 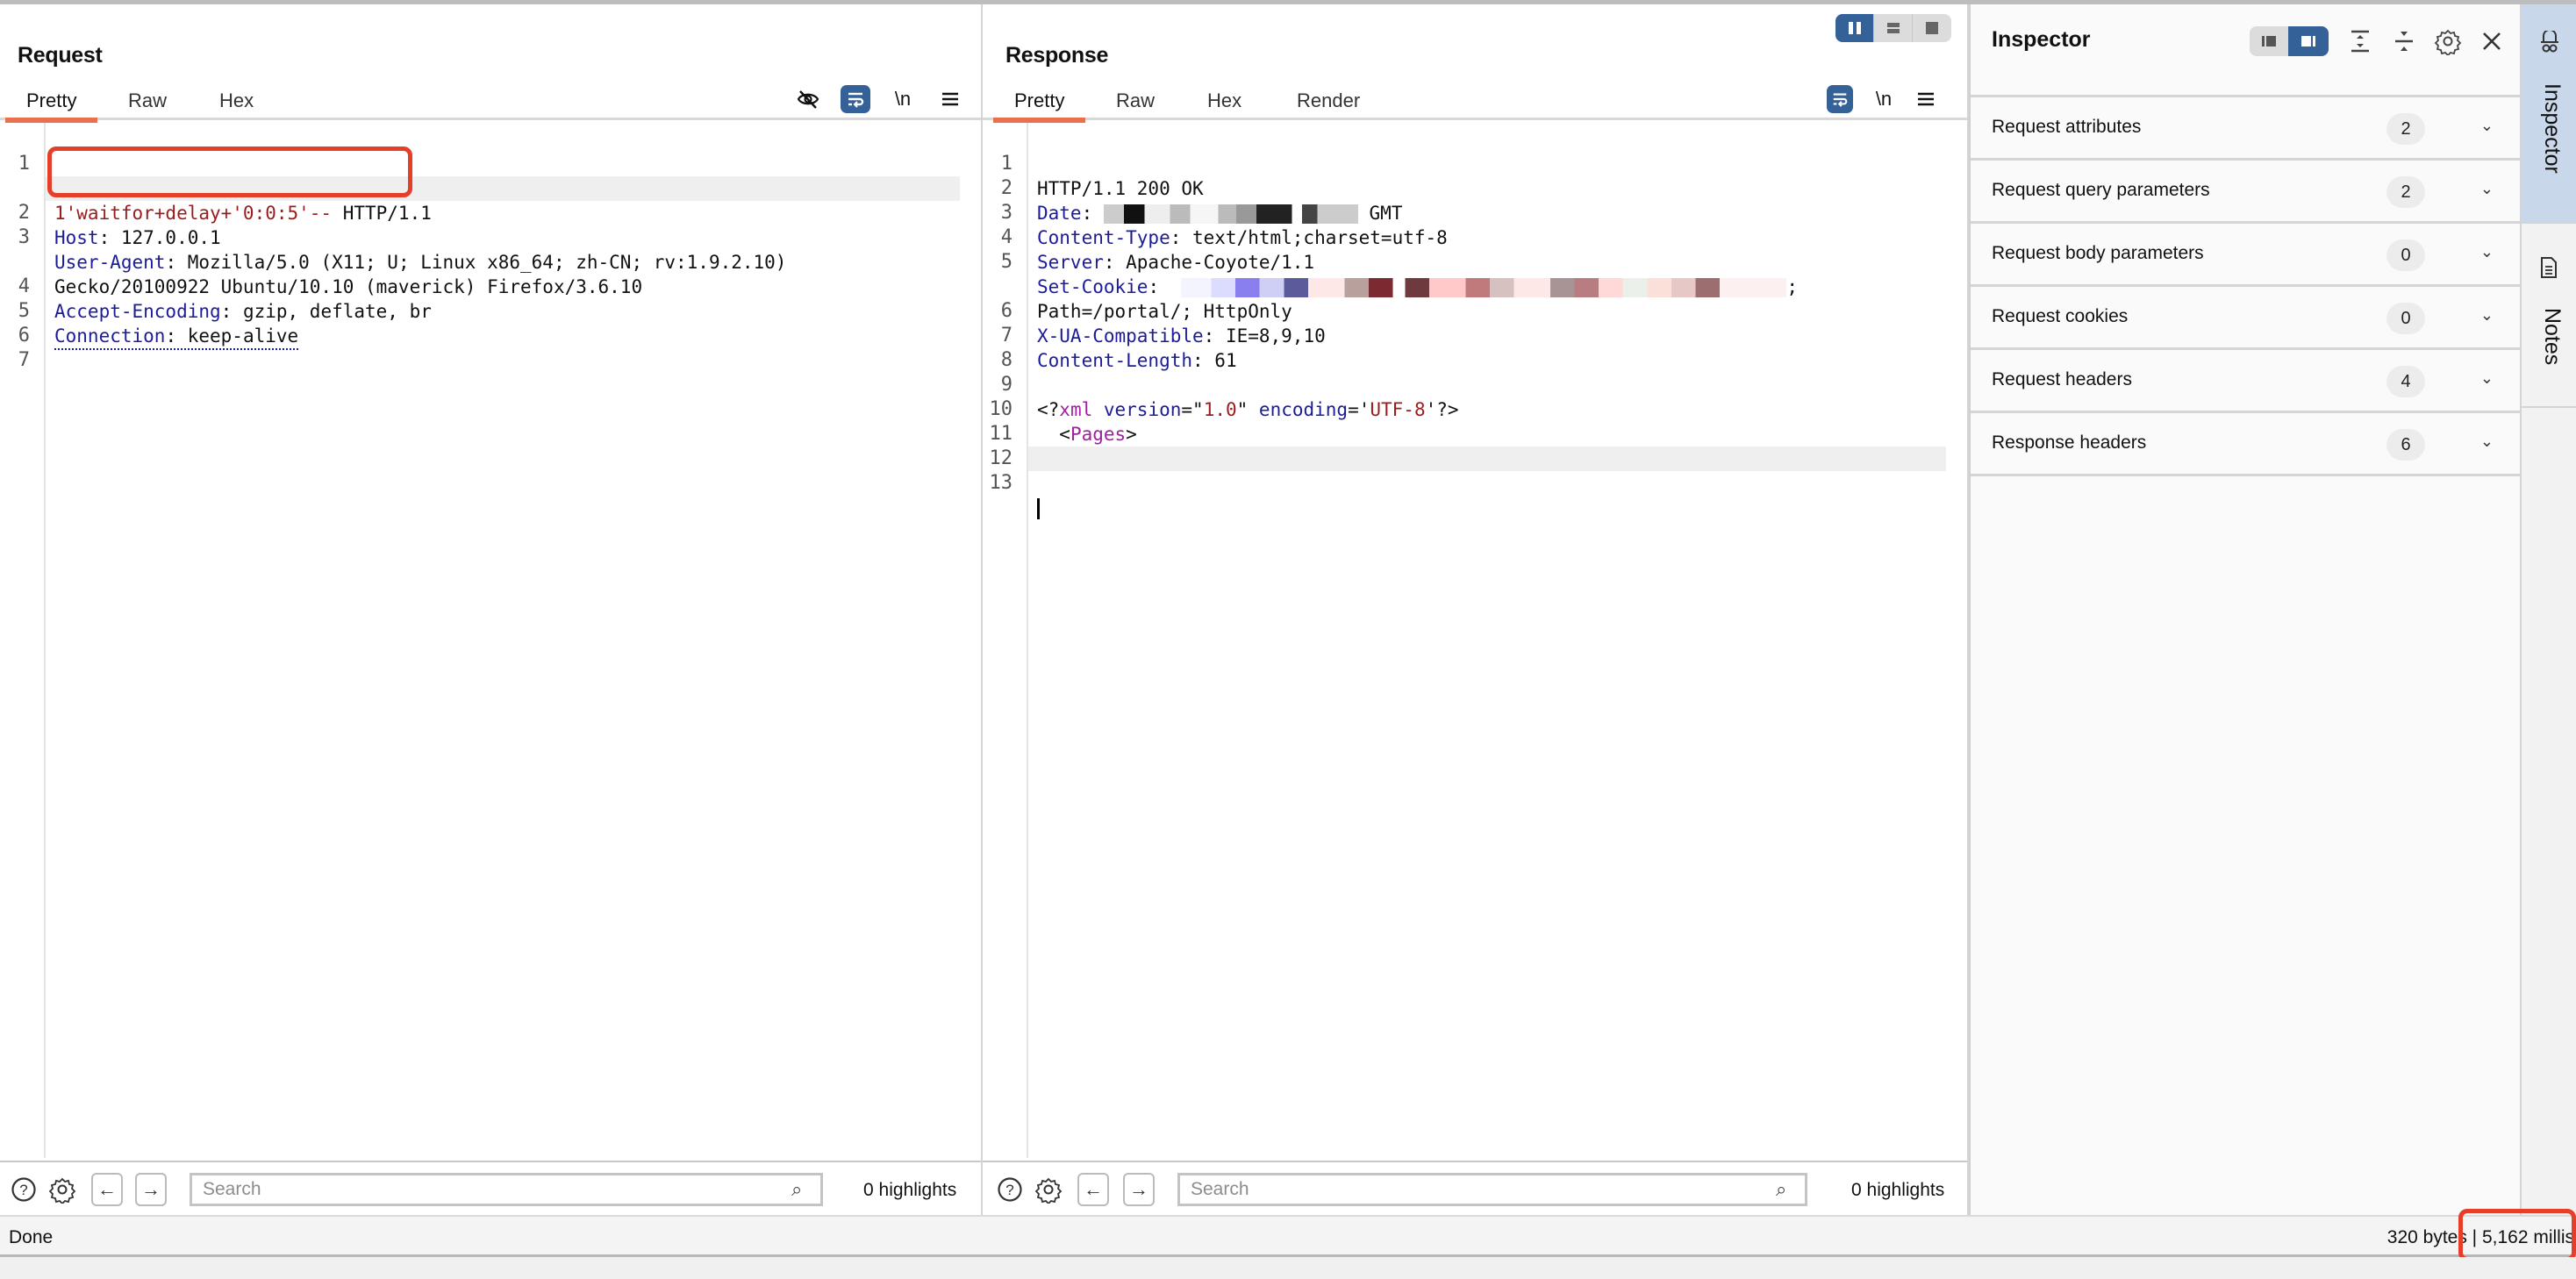 I want to click on response-line: 12, so click(x=1001, y=458).